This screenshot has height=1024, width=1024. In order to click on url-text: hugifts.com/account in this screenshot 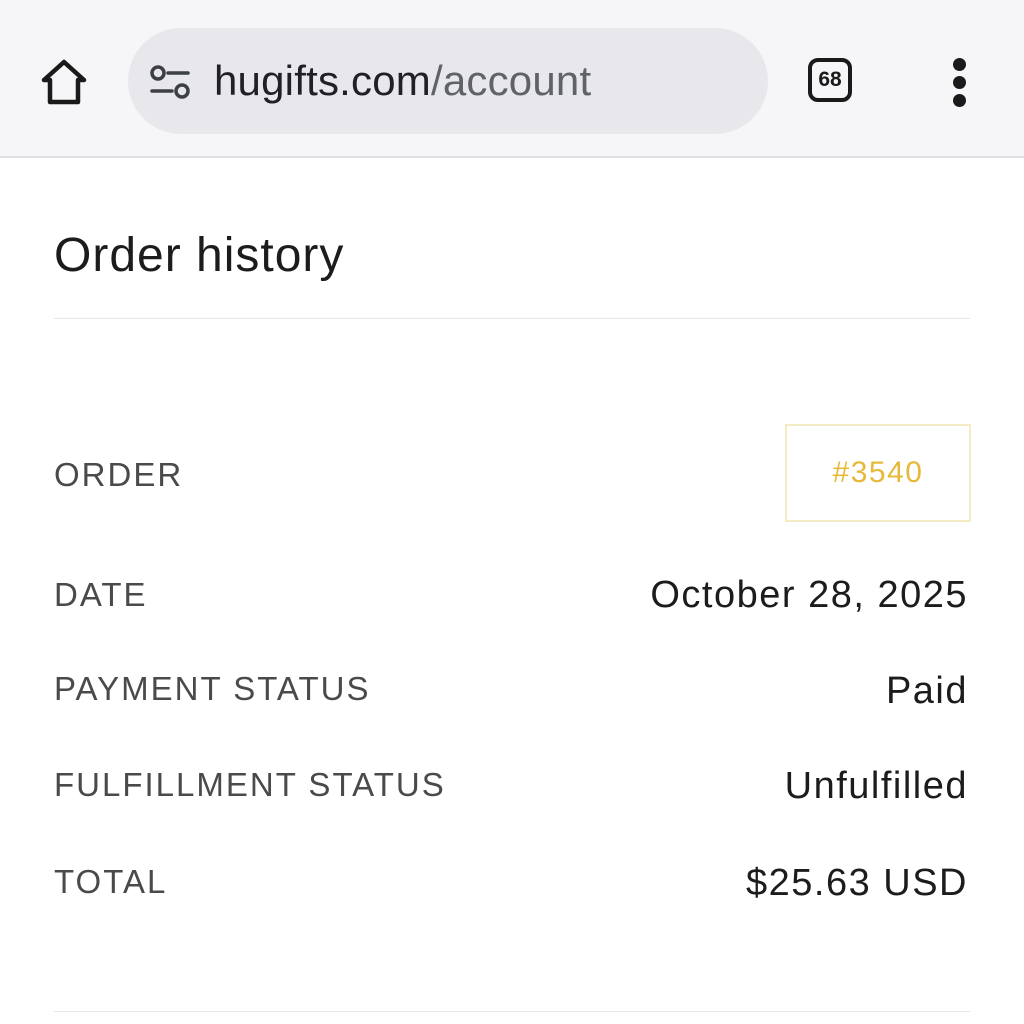, I will do `click(402, 81)`.